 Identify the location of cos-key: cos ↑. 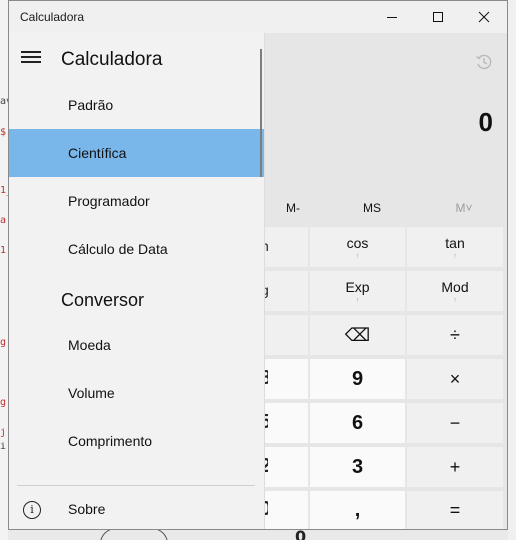
(357, 247).